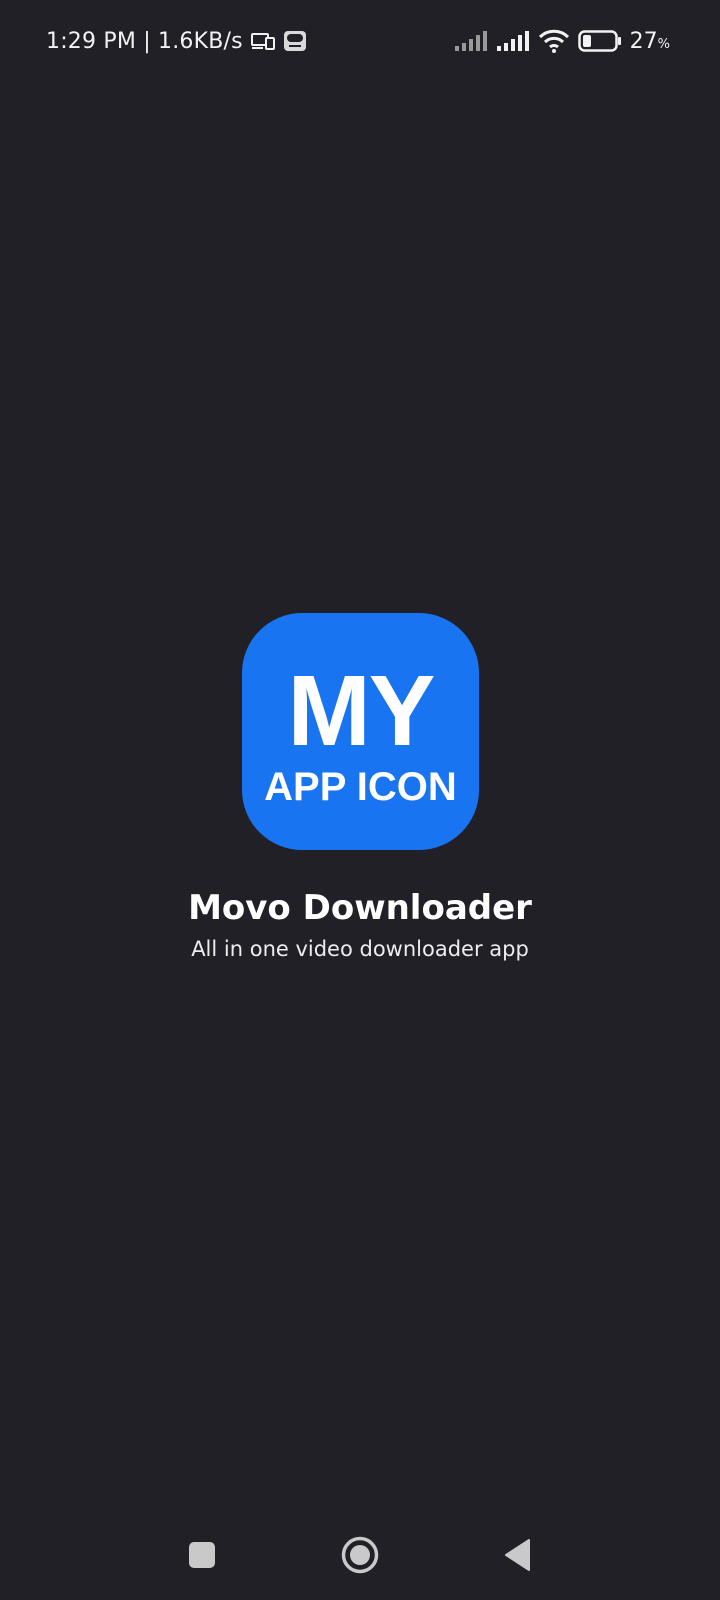 The height and width of the screenshot is (1600, 720). Describe the element at coordinates (262, 41) in the screenshot. I see `cast-screen-icon` at that location.